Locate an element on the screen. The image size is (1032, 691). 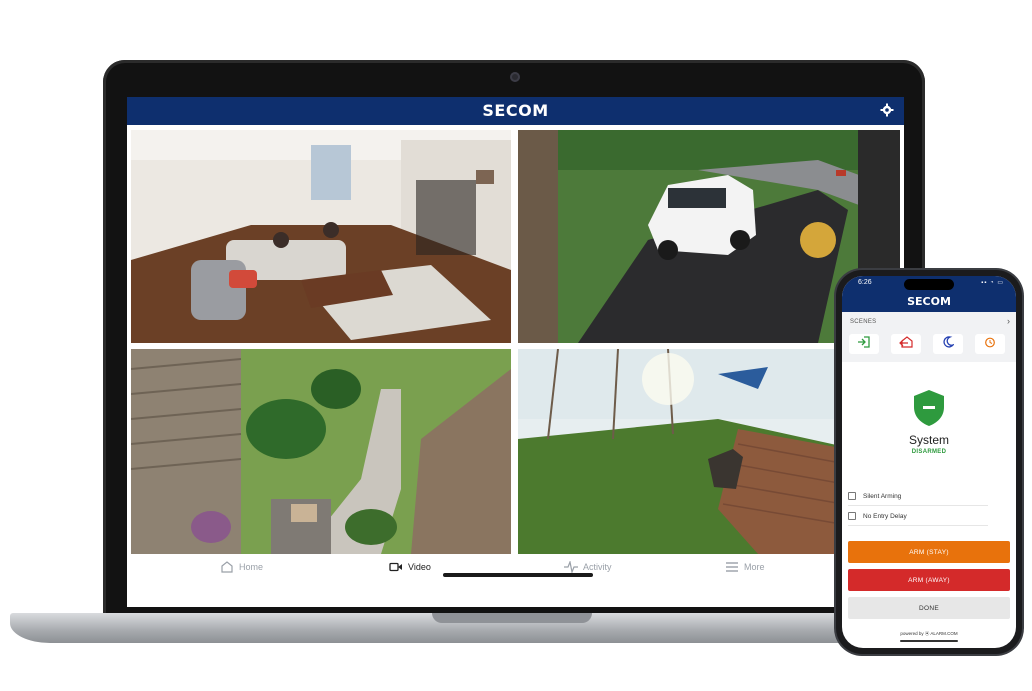
no-entry-delay-label: No Entry Delay is located at coordinates (885, 516).